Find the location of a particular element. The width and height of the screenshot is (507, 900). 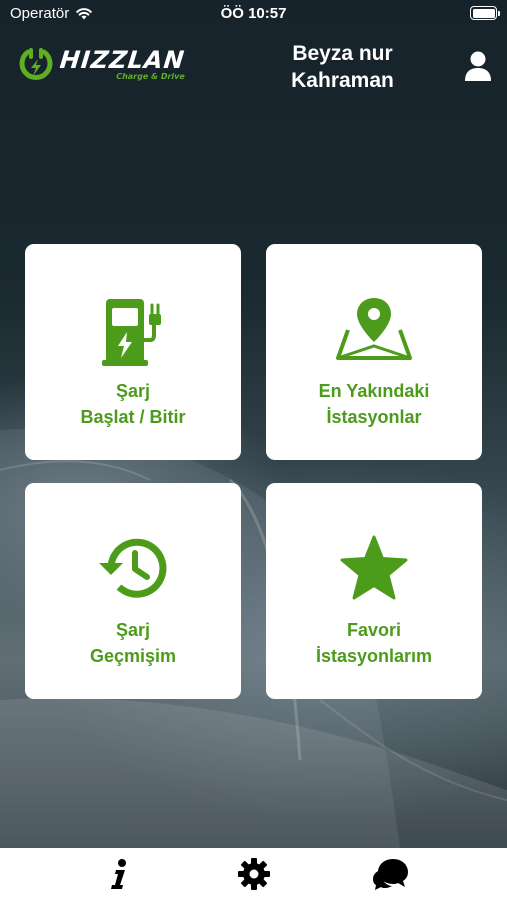

user-last-name: Kahraman is located at coordinates (342, 80).